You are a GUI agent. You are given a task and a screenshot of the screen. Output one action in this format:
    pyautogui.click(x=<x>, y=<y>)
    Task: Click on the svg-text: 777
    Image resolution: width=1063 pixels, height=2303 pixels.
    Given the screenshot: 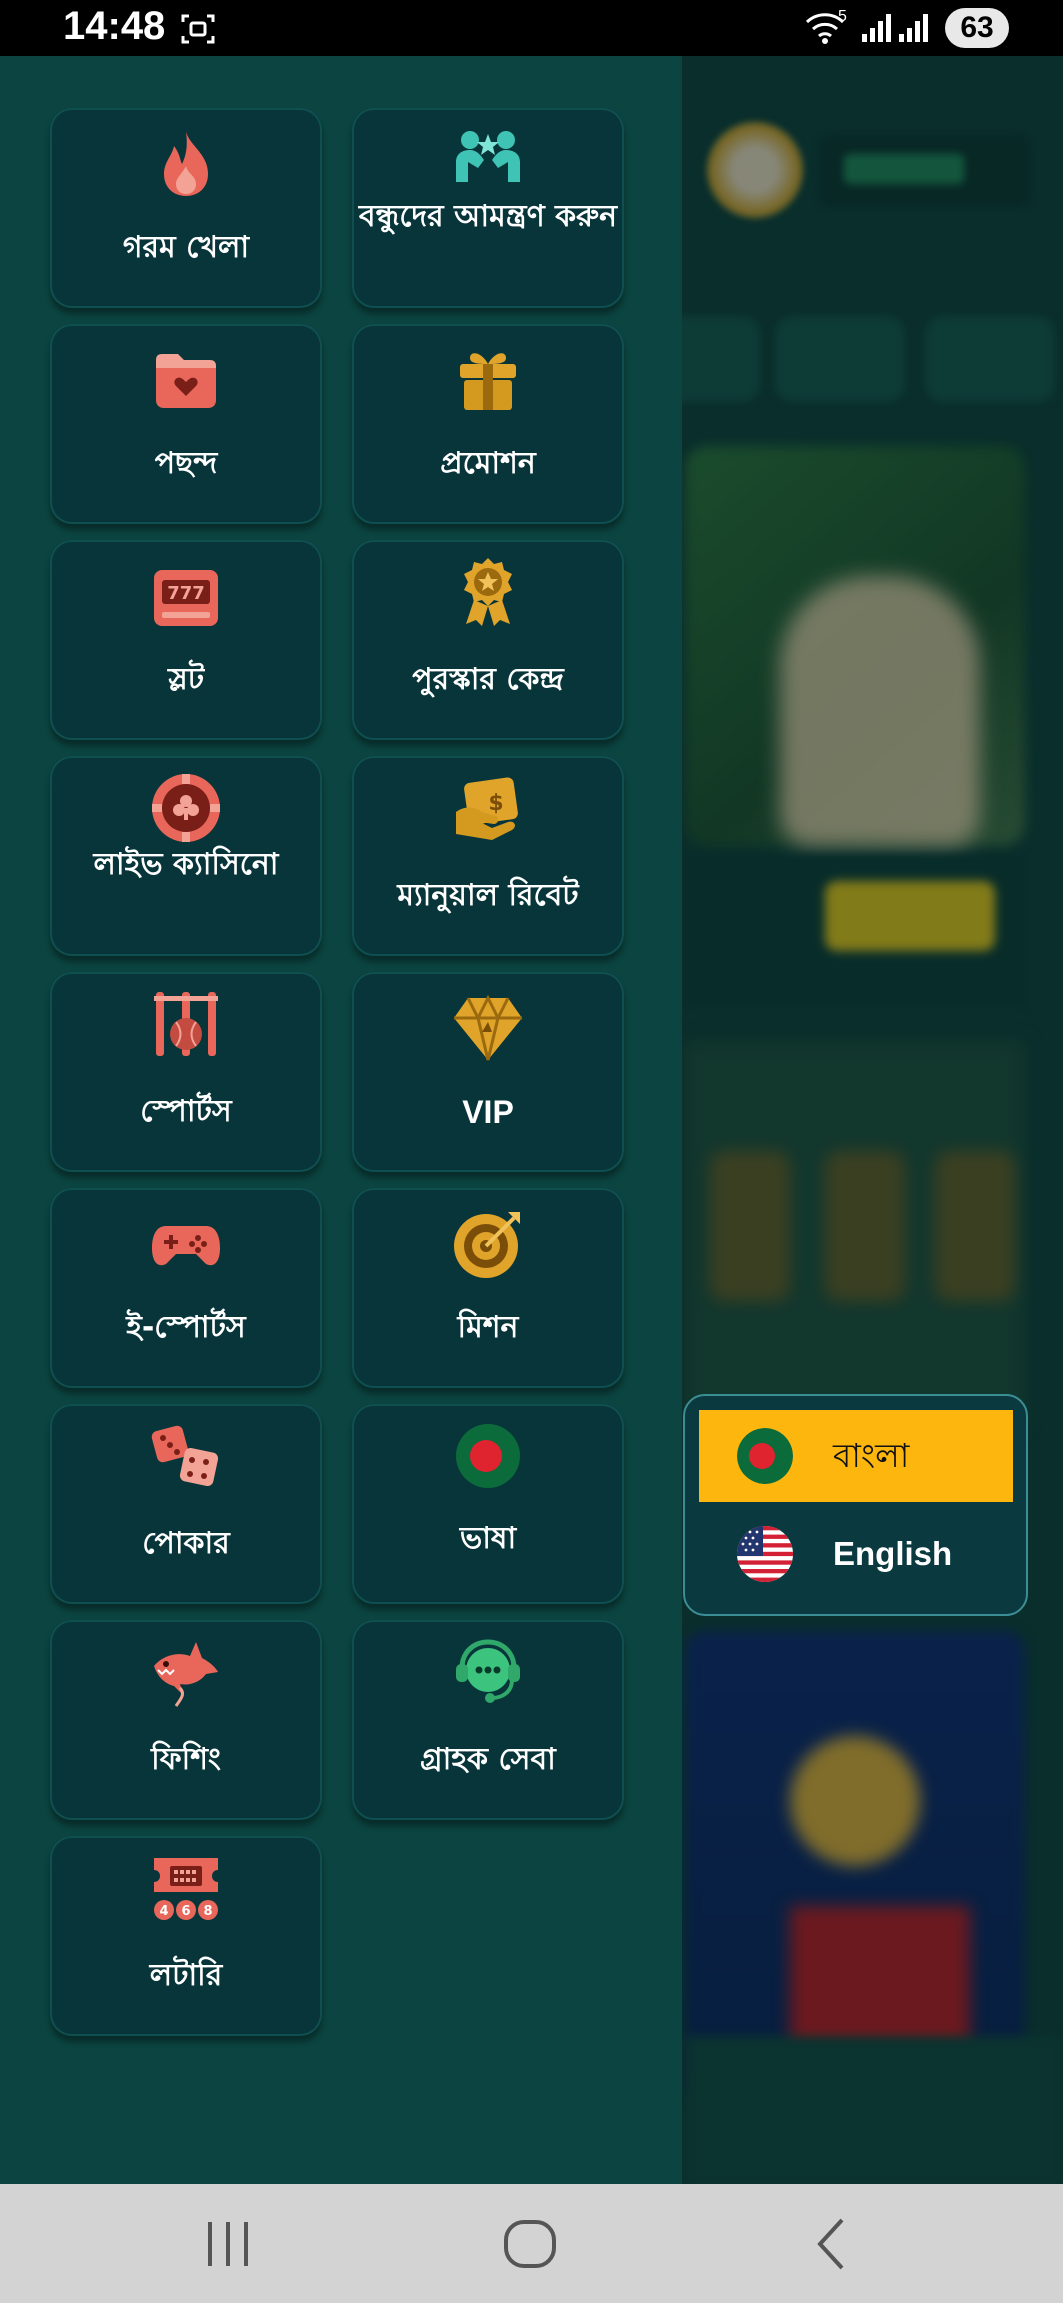 What is the action you would take?
    pyautogui.click(x=186, y=593)
    